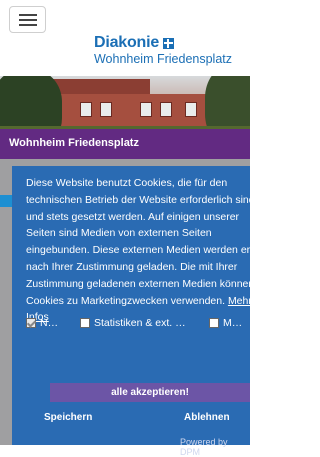 The image size is (320, 457). Describe the element at coordinates (74, 143) in the screenshot. I see `page-title: Wohnheim Friedensplatz` at that location.